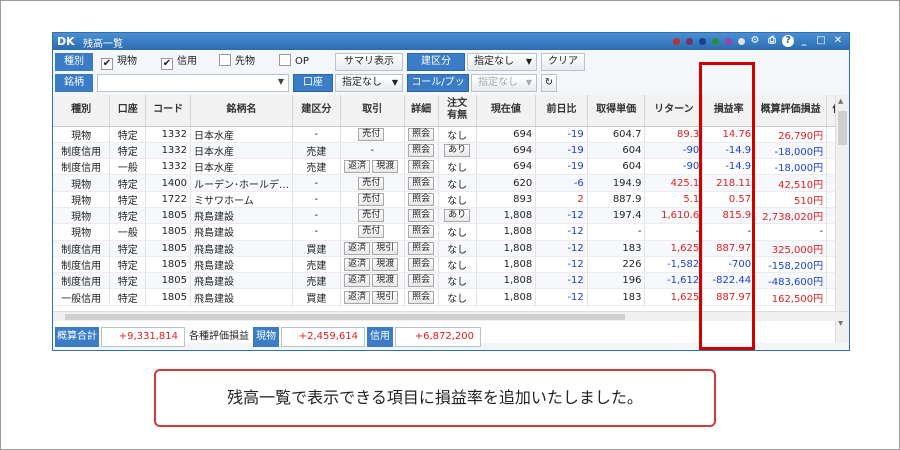 Image resolution: width=900 pixels, height=450 pixels. What do you see at coordinates (451, 232) in the screenshot?
I see `table-row: 現物 一般 1805 飛島建設 - 売付 照会 なし 1,808 -12- - - -` at bounding box center [451, 232].